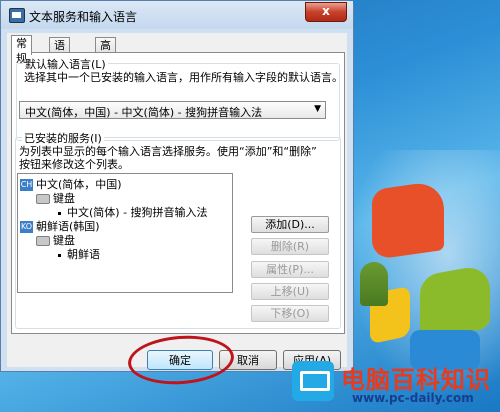  What do you see at coordinates (455, 302) in the screenshot?
I see `windows-logo-green` at bounding box center [455, 302].